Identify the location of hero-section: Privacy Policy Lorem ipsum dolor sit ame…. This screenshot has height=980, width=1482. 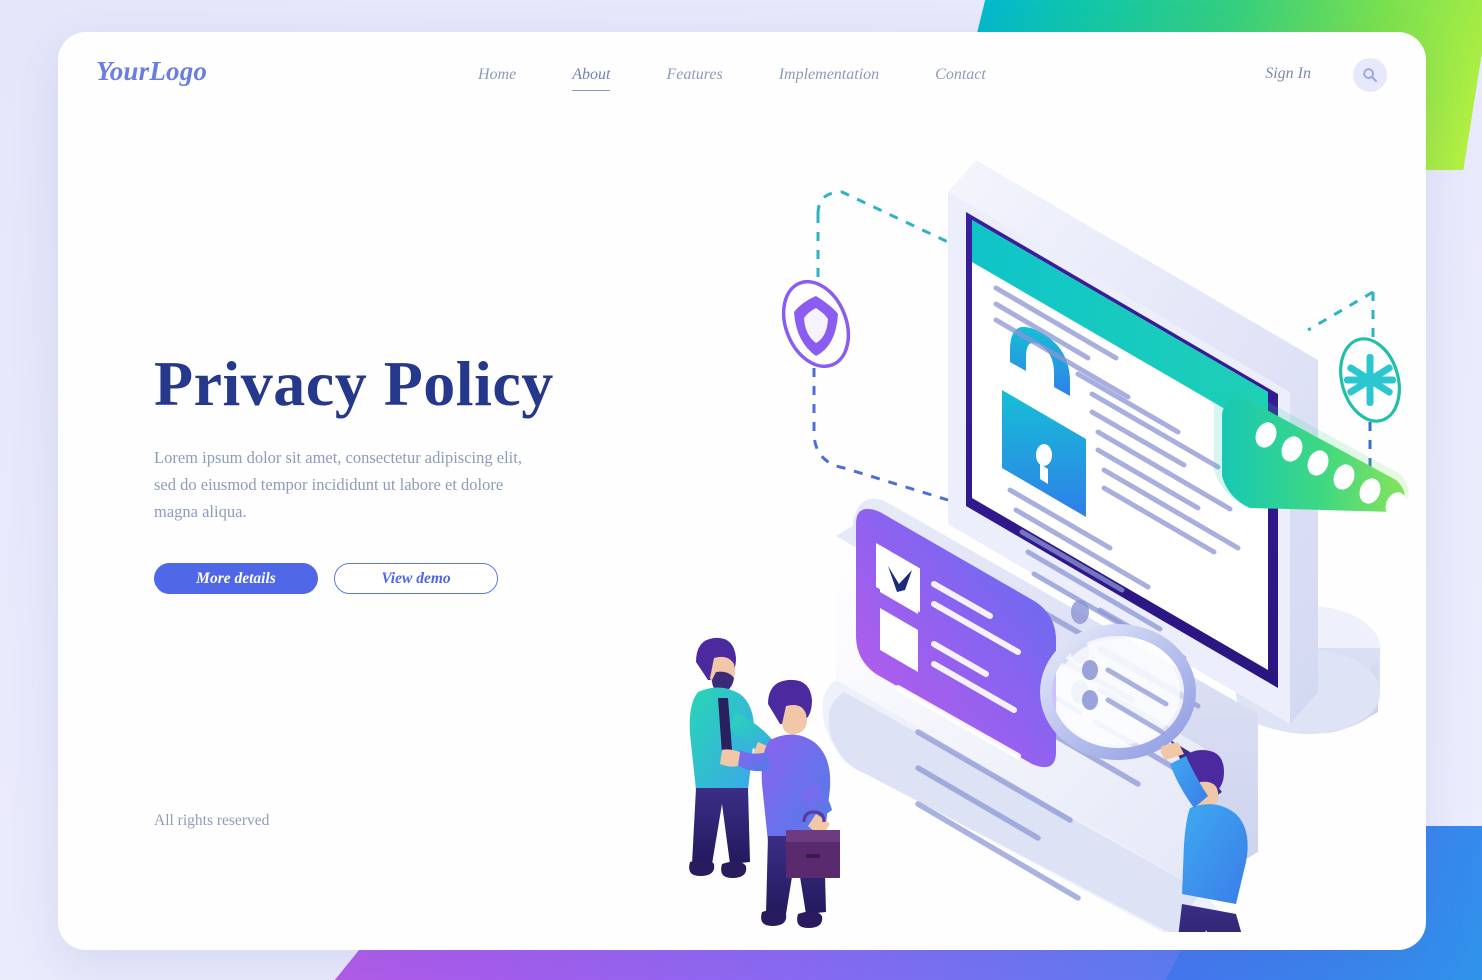
(389, 471).